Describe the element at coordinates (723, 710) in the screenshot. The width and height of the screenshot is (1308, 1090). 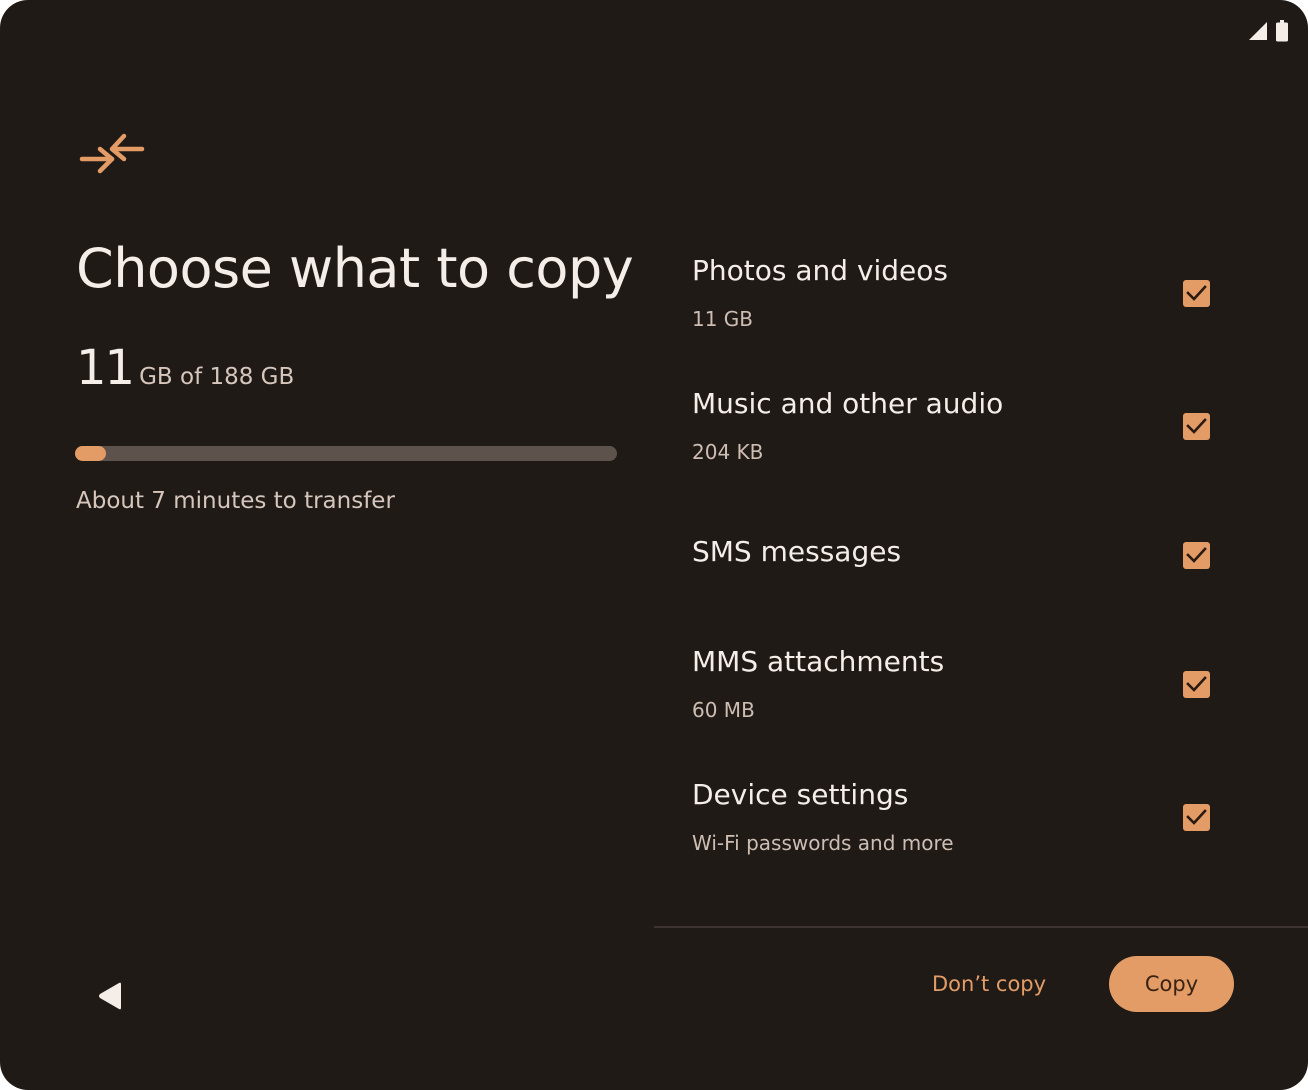
I see `item-subtitle: 60 MB` at that location.